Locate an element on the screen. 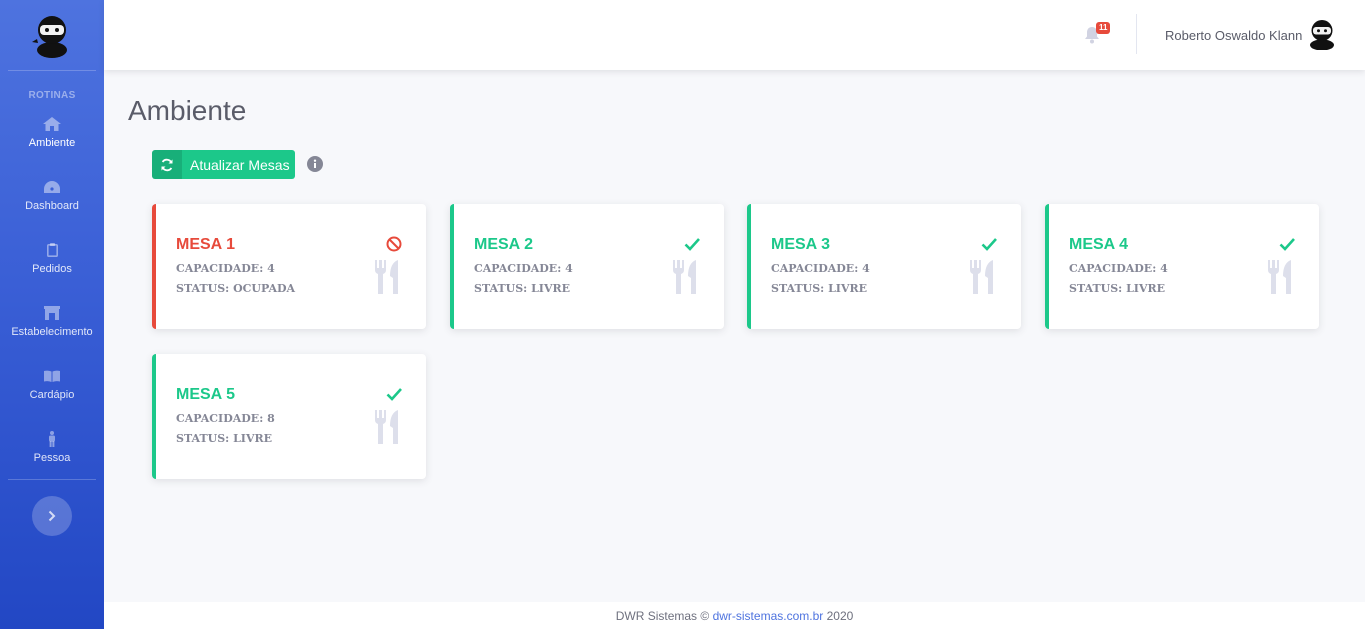 This screenshot has width=1365, height=629. brand-logo is located at coordinates (52, 35).